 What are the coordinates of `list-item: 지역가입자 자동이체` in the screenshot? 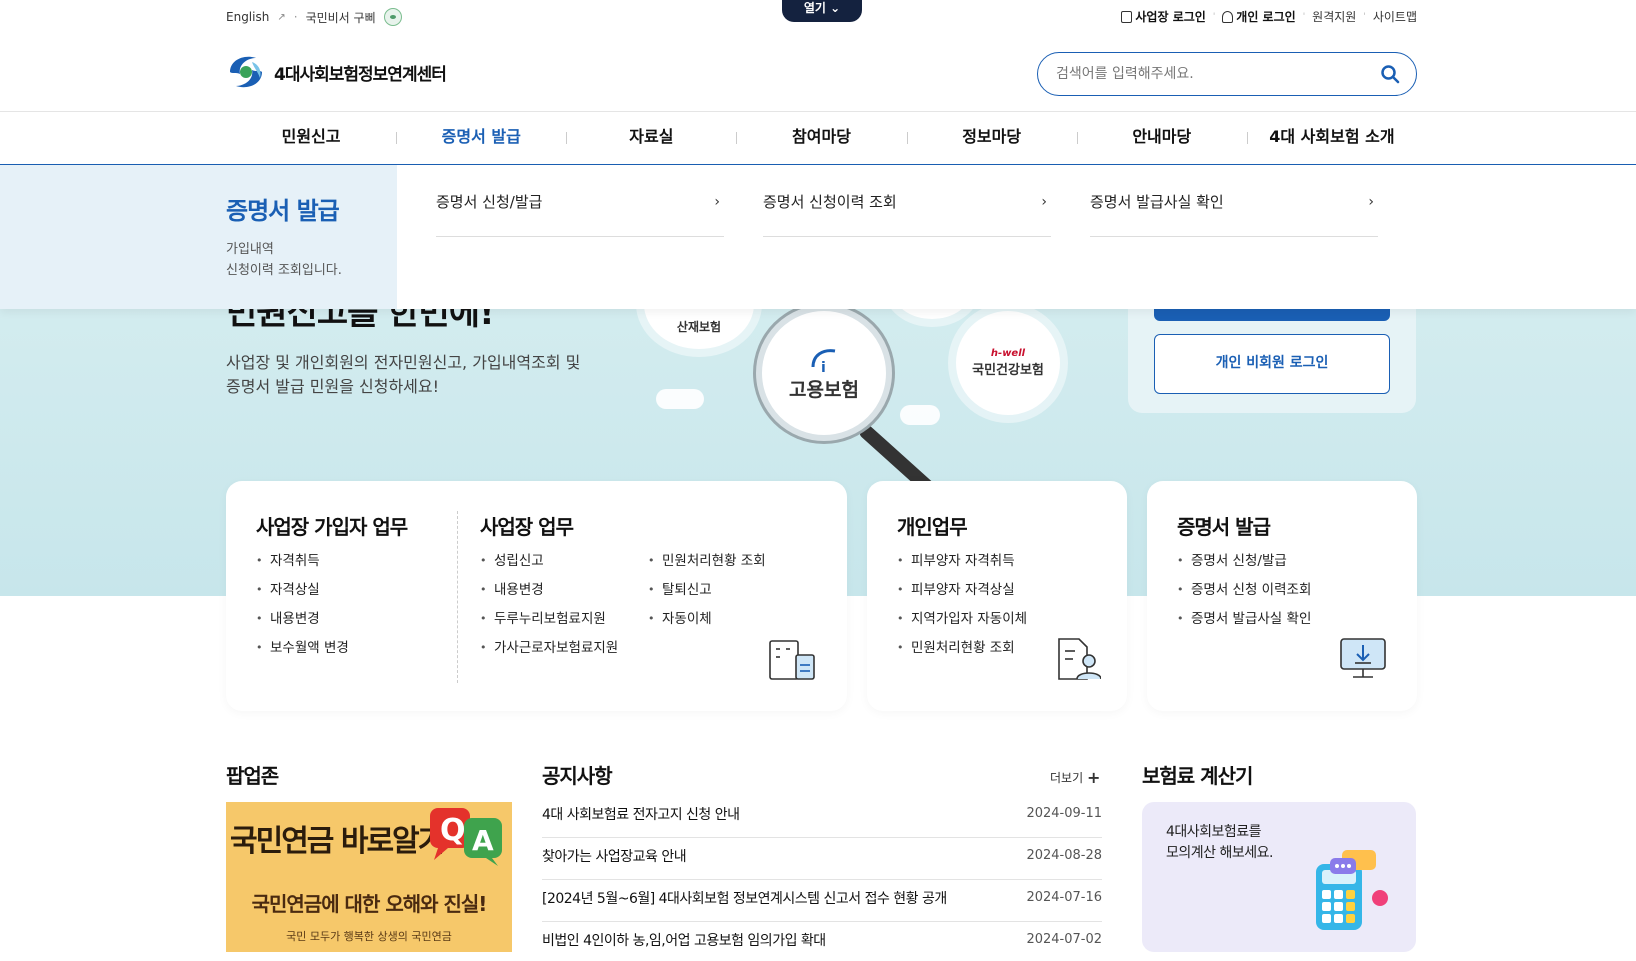 It's located at (962, 623).